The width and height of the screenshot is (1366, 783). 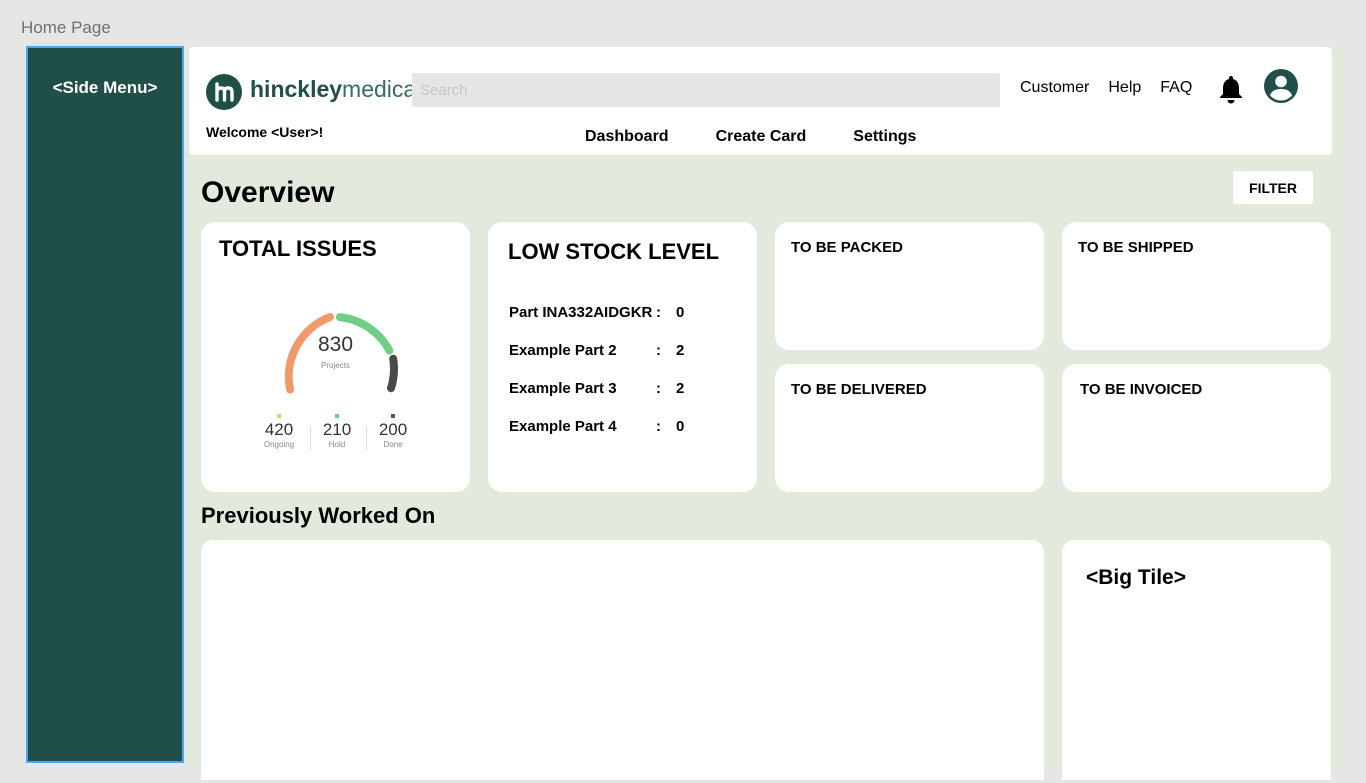 What do you see at coordinates (761, 137) in the screenshot?
I see `nav-create-card: Create Card` at bounding box center [761, 137].